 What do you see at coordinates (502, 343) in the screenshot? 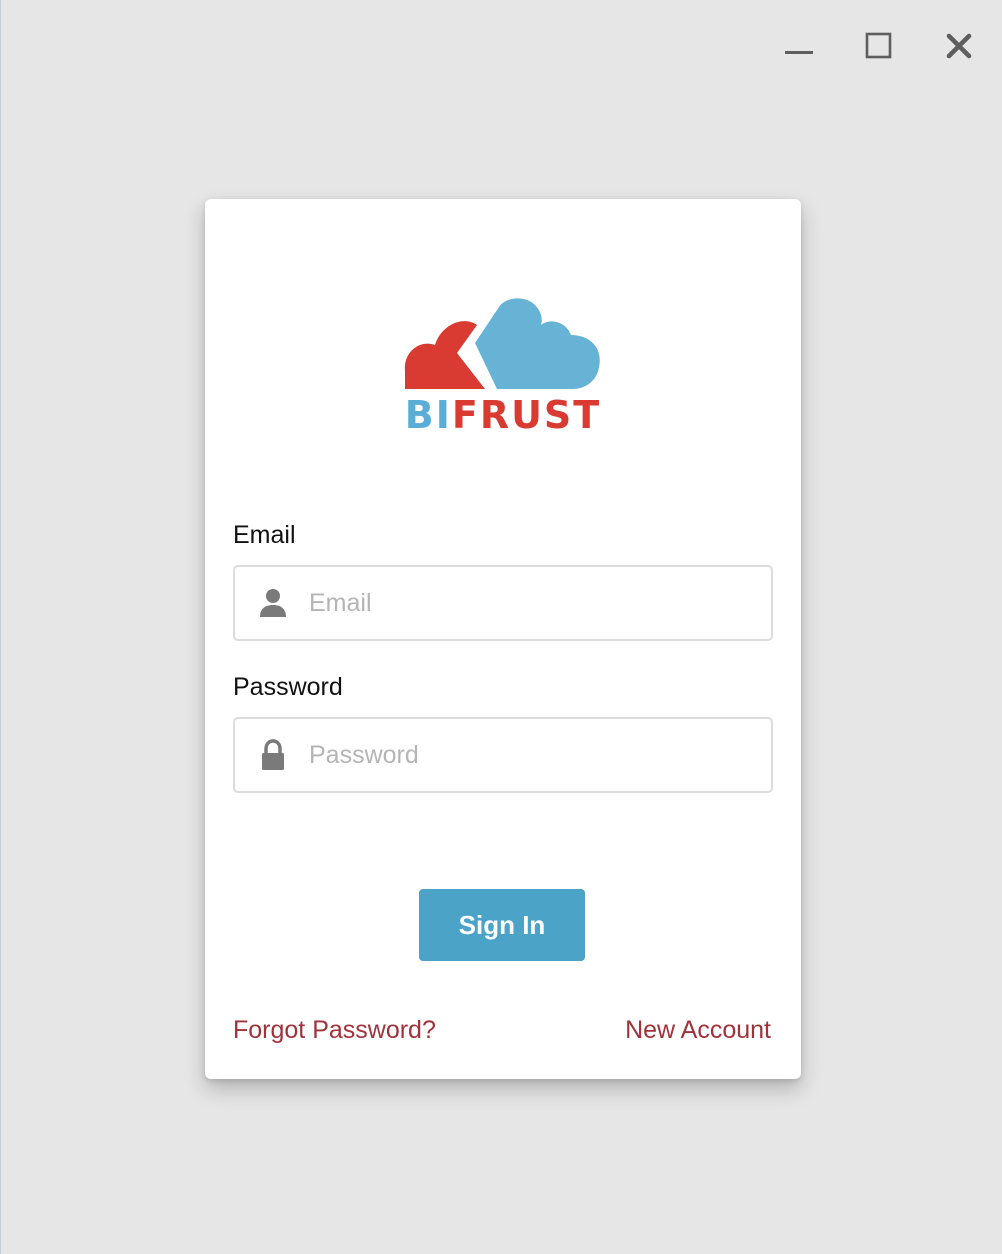
I see `cloud-logo-icon` at bounding box center [502, 343].